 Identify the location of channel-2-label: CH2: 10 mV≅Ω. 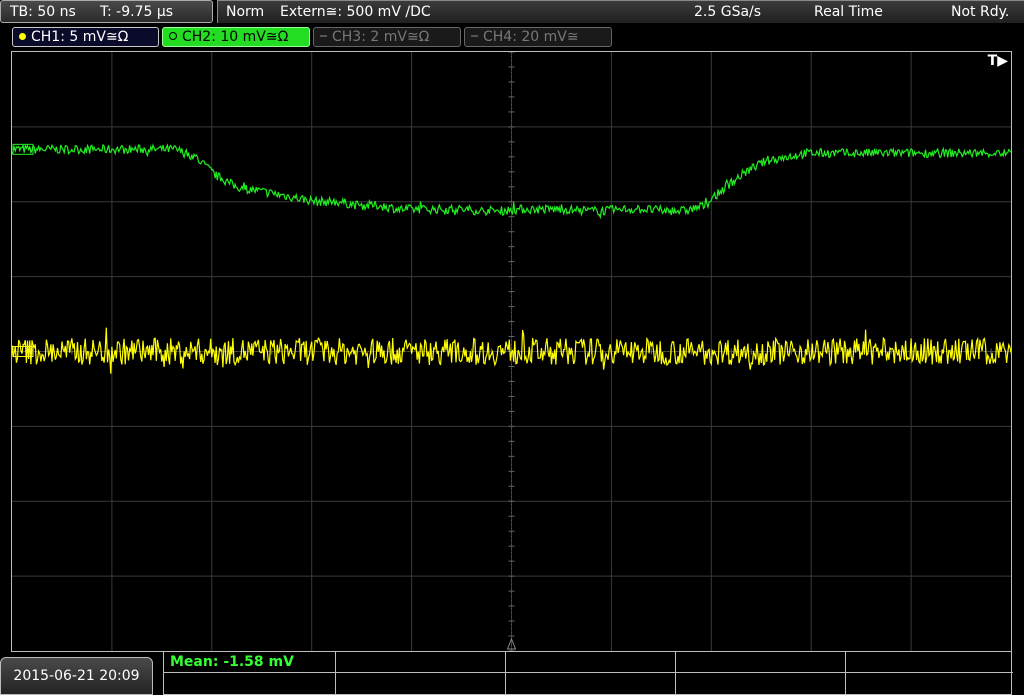
(235, 37).